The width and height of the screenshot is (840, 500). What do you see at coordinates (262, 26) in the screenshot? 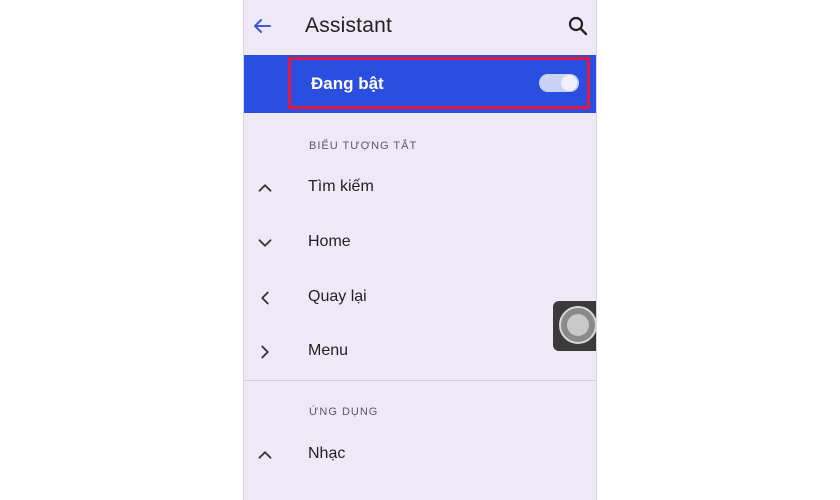
I see `arrow-left-icon` at bounding box center [262, 26].